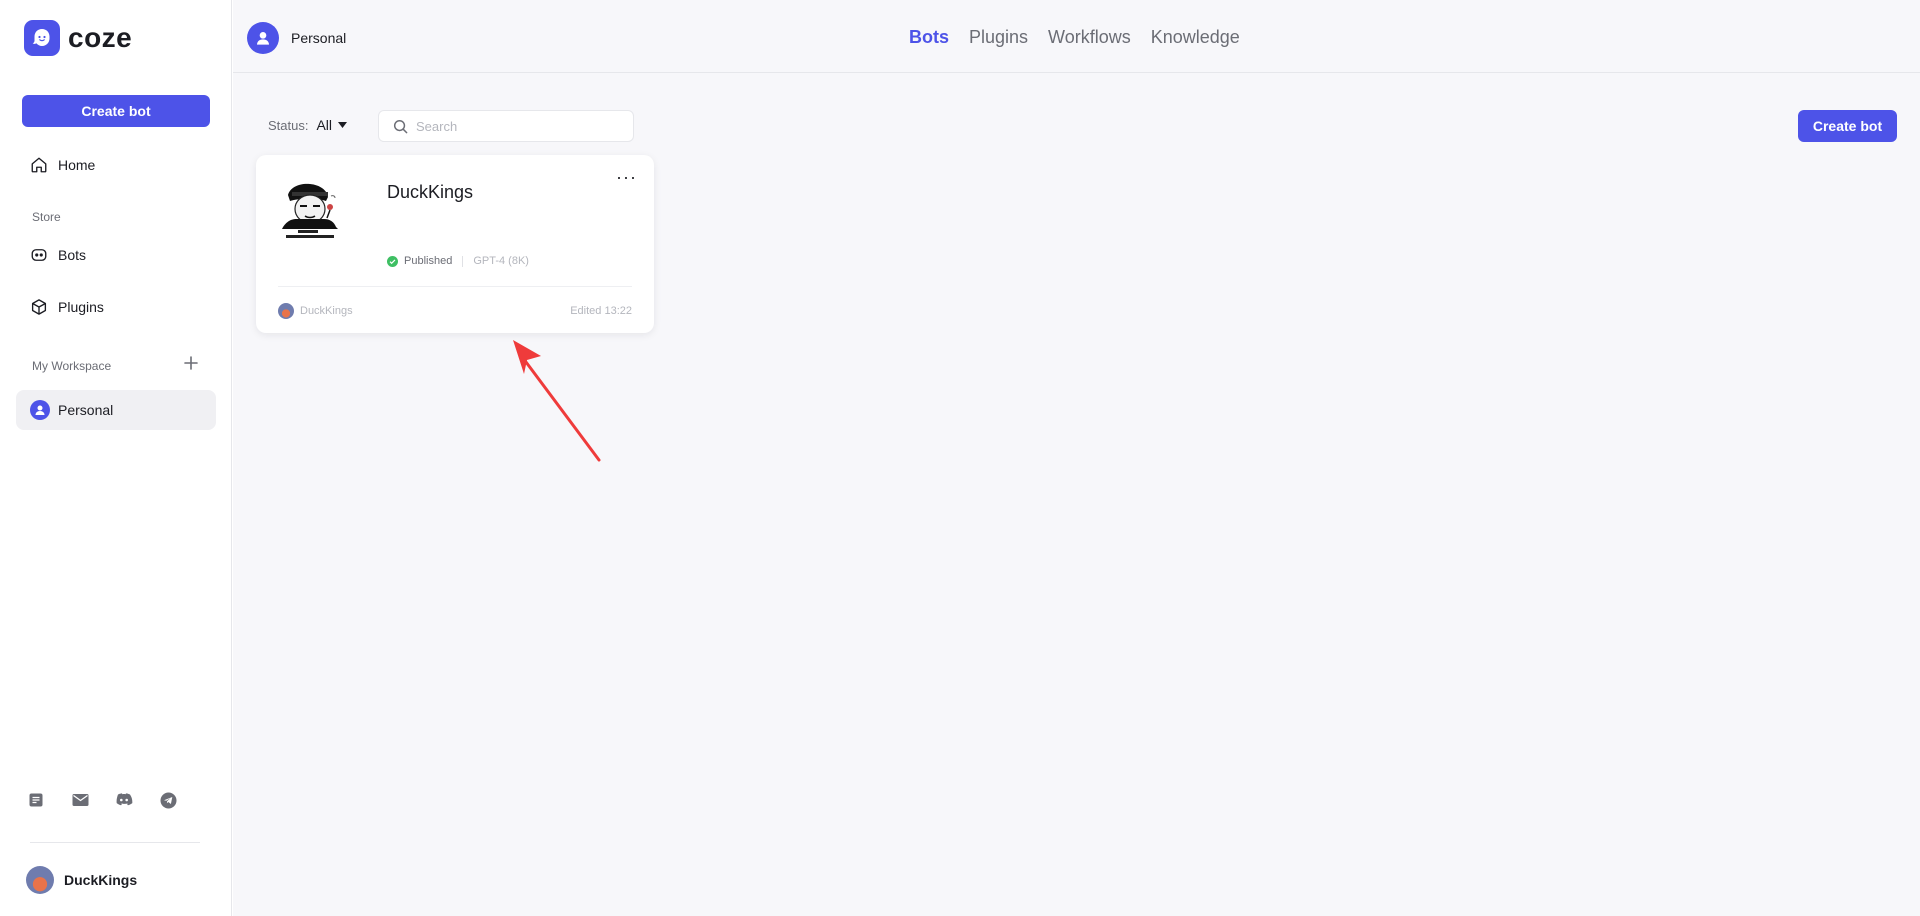  Describe the element at coordinates (288, 125) in the screenshot. I see `status-filter-label: Status:` at that location.